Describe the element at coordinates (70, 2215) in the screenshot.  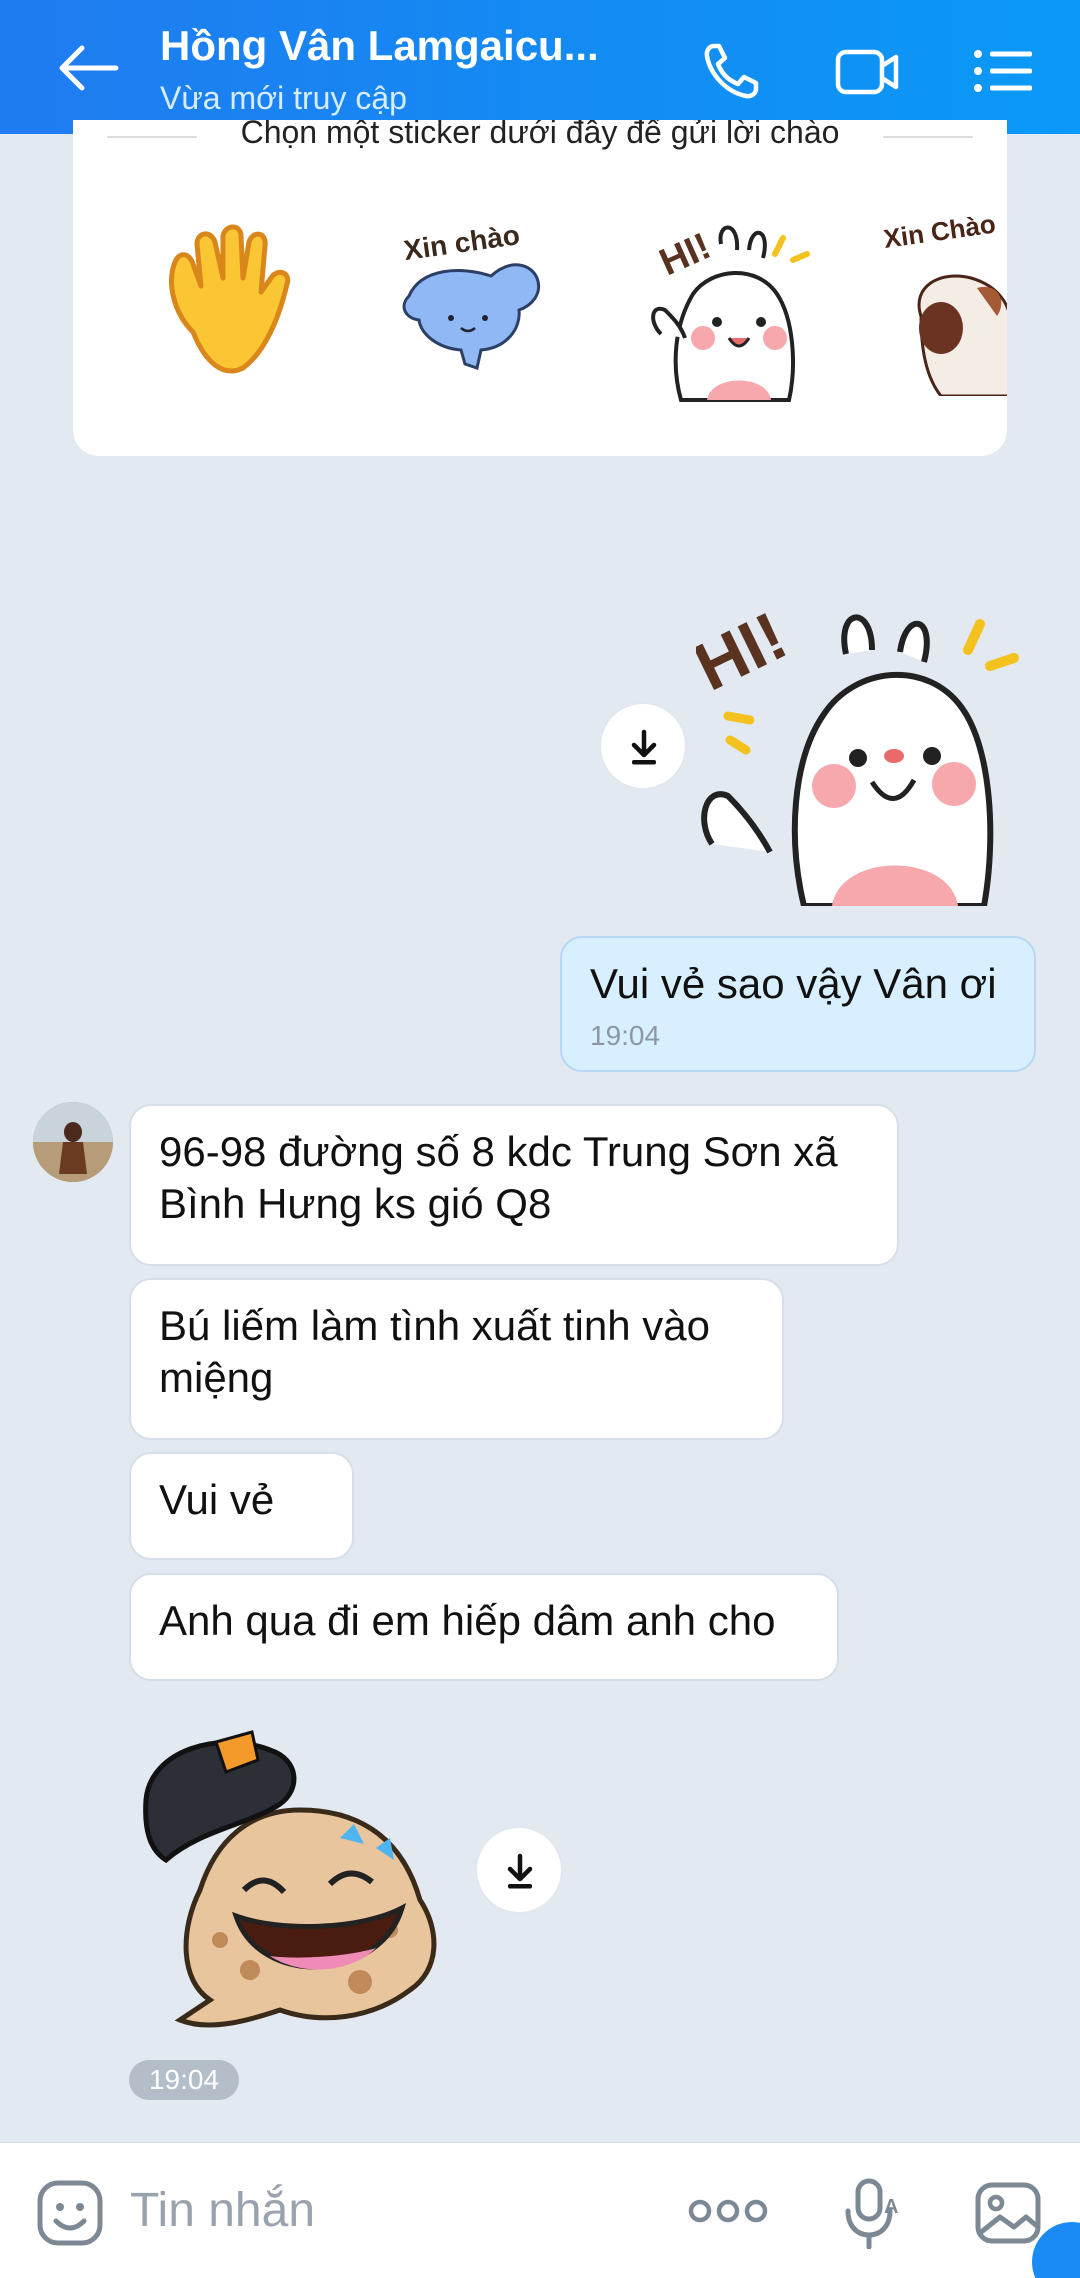
I see `sticker-emoji-icon` at that location.